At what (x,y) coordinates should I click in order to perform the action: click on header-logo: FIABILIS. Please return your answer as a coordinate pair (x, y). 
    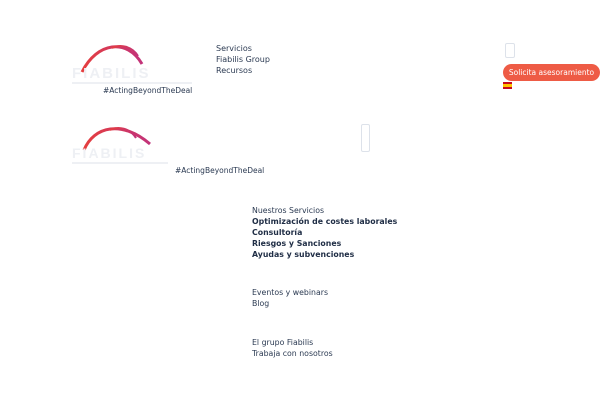
    Looking at the image, I should click on (132, 65).